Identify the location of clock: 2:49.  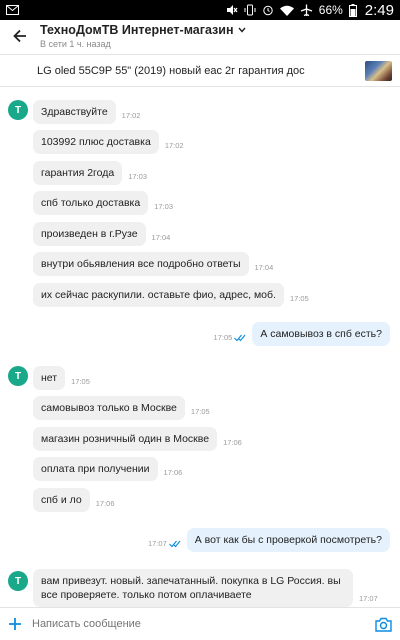
(379, 10).